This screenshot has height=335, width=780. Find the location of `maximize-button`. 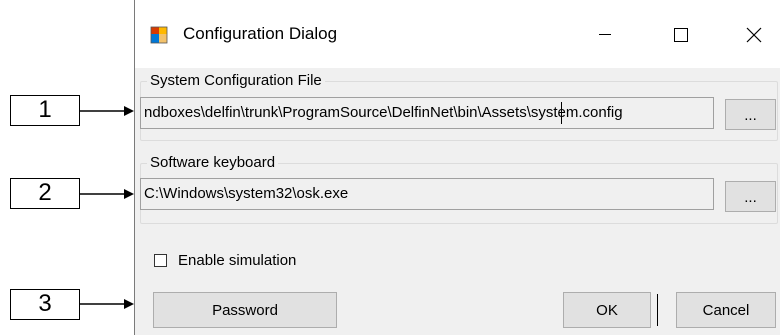

maximize-button is located at coordinates (680, 34).